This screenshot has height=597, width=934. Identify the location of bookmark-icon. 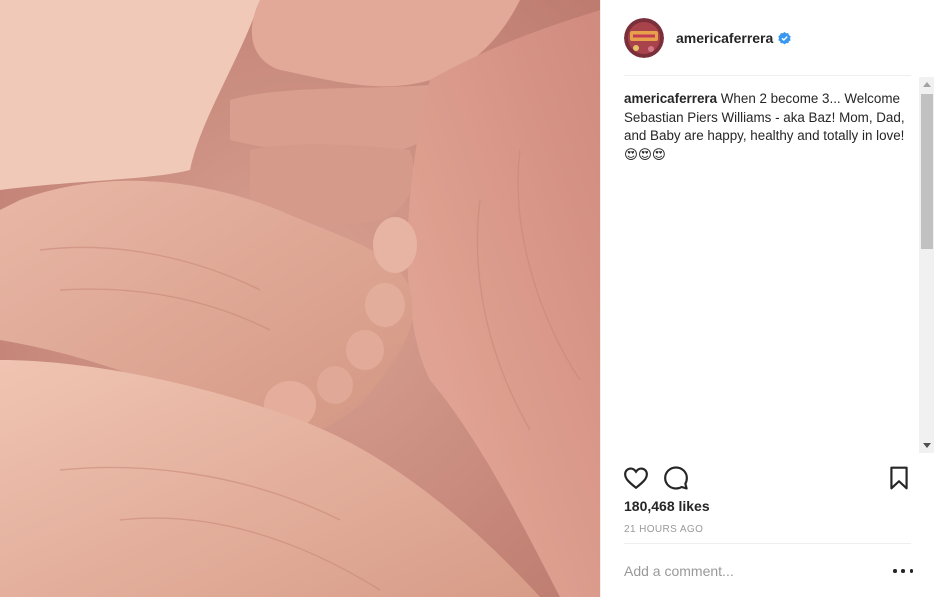
(899, 478).